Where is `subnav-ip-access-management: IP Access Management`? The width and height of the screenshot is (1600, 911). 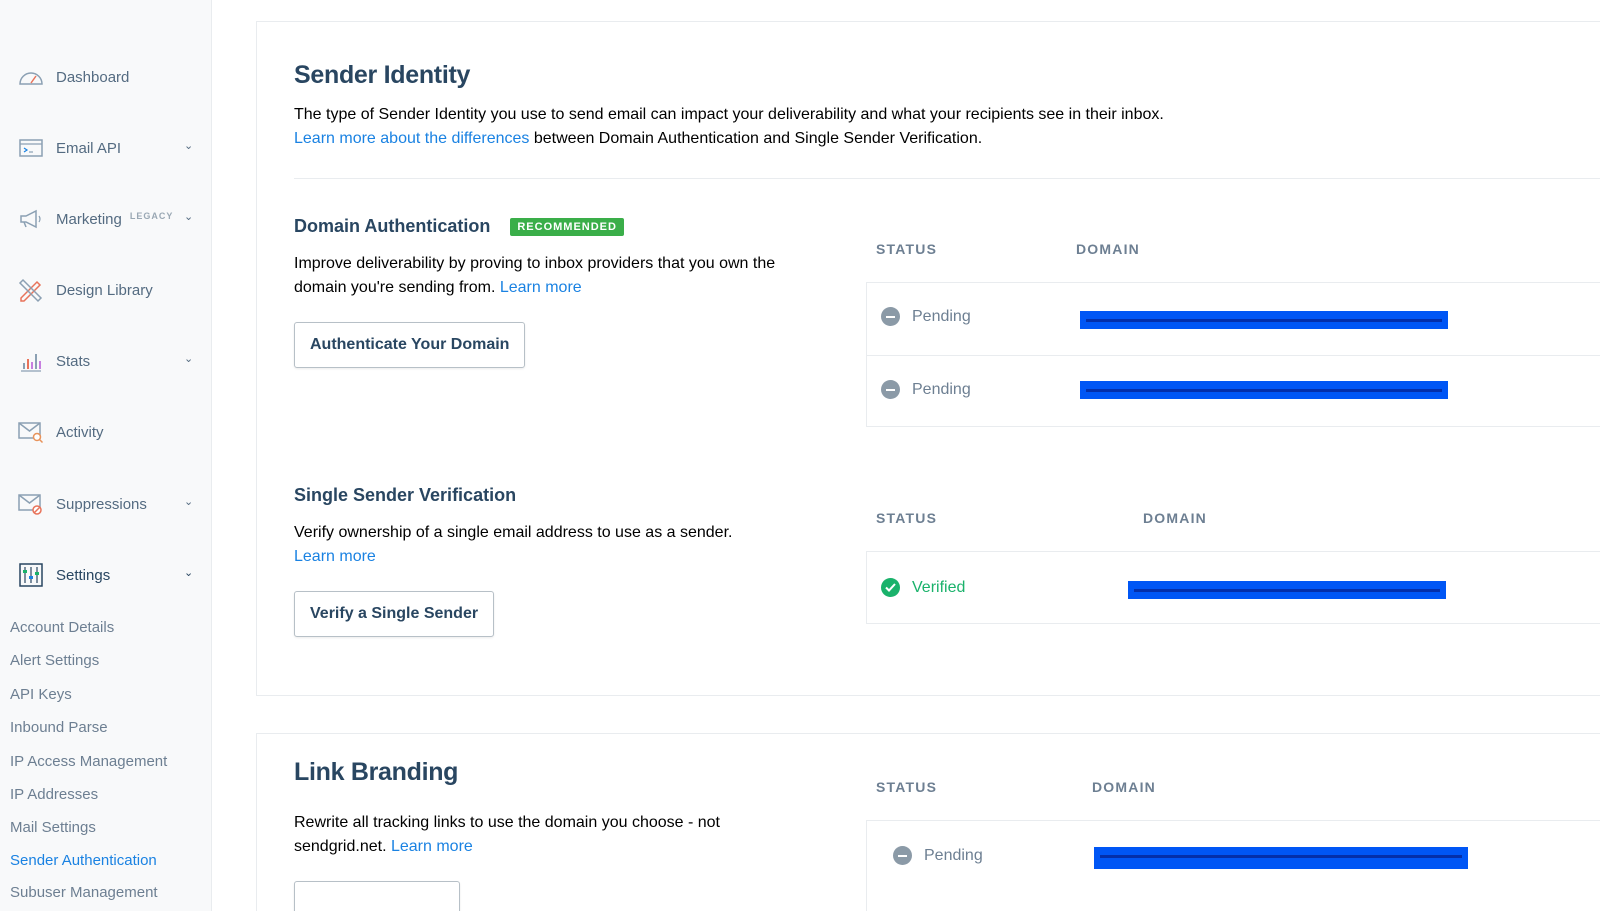
subnav-ip-access-management: IP Access Management is located at coordinates (88, 761).